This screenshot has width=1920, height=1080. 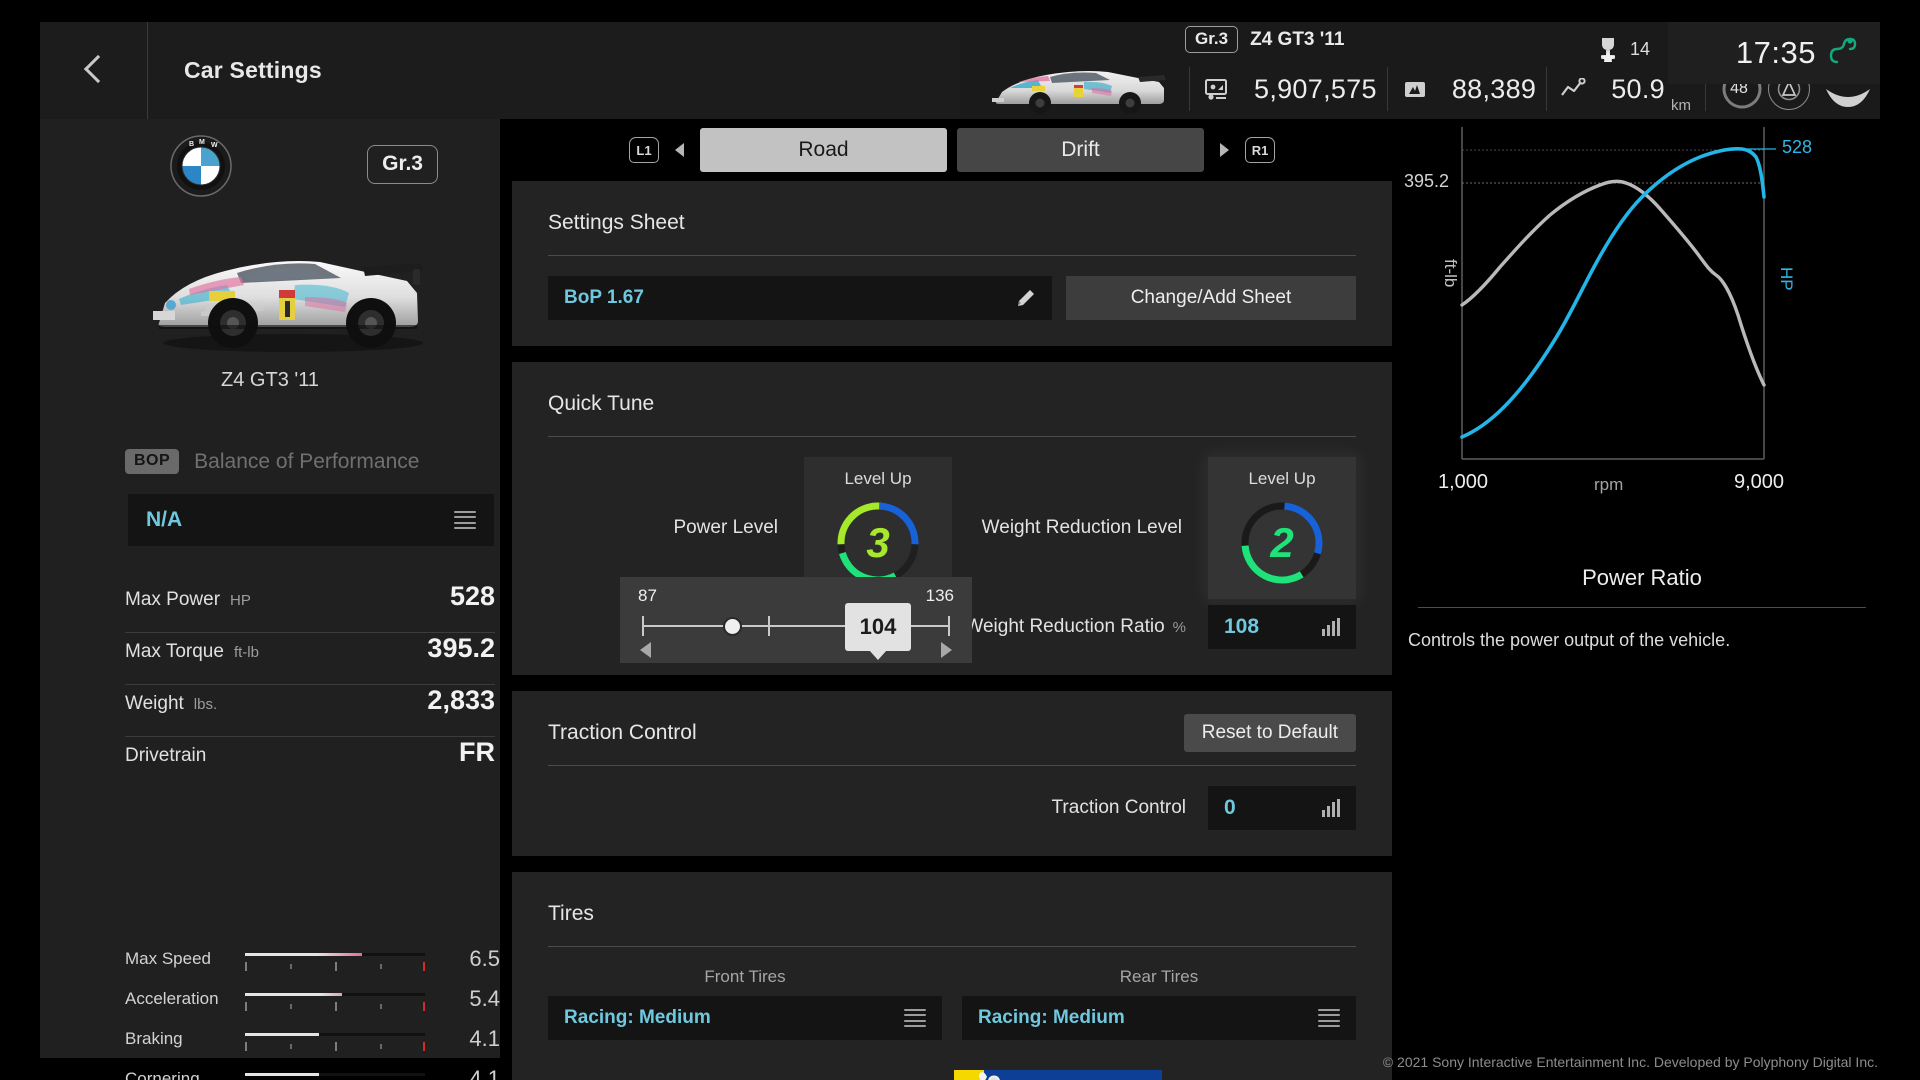 I want to click on weight-ratio-cell: Weight Reduction Ratio% 108, so click(x=1154, y=627).